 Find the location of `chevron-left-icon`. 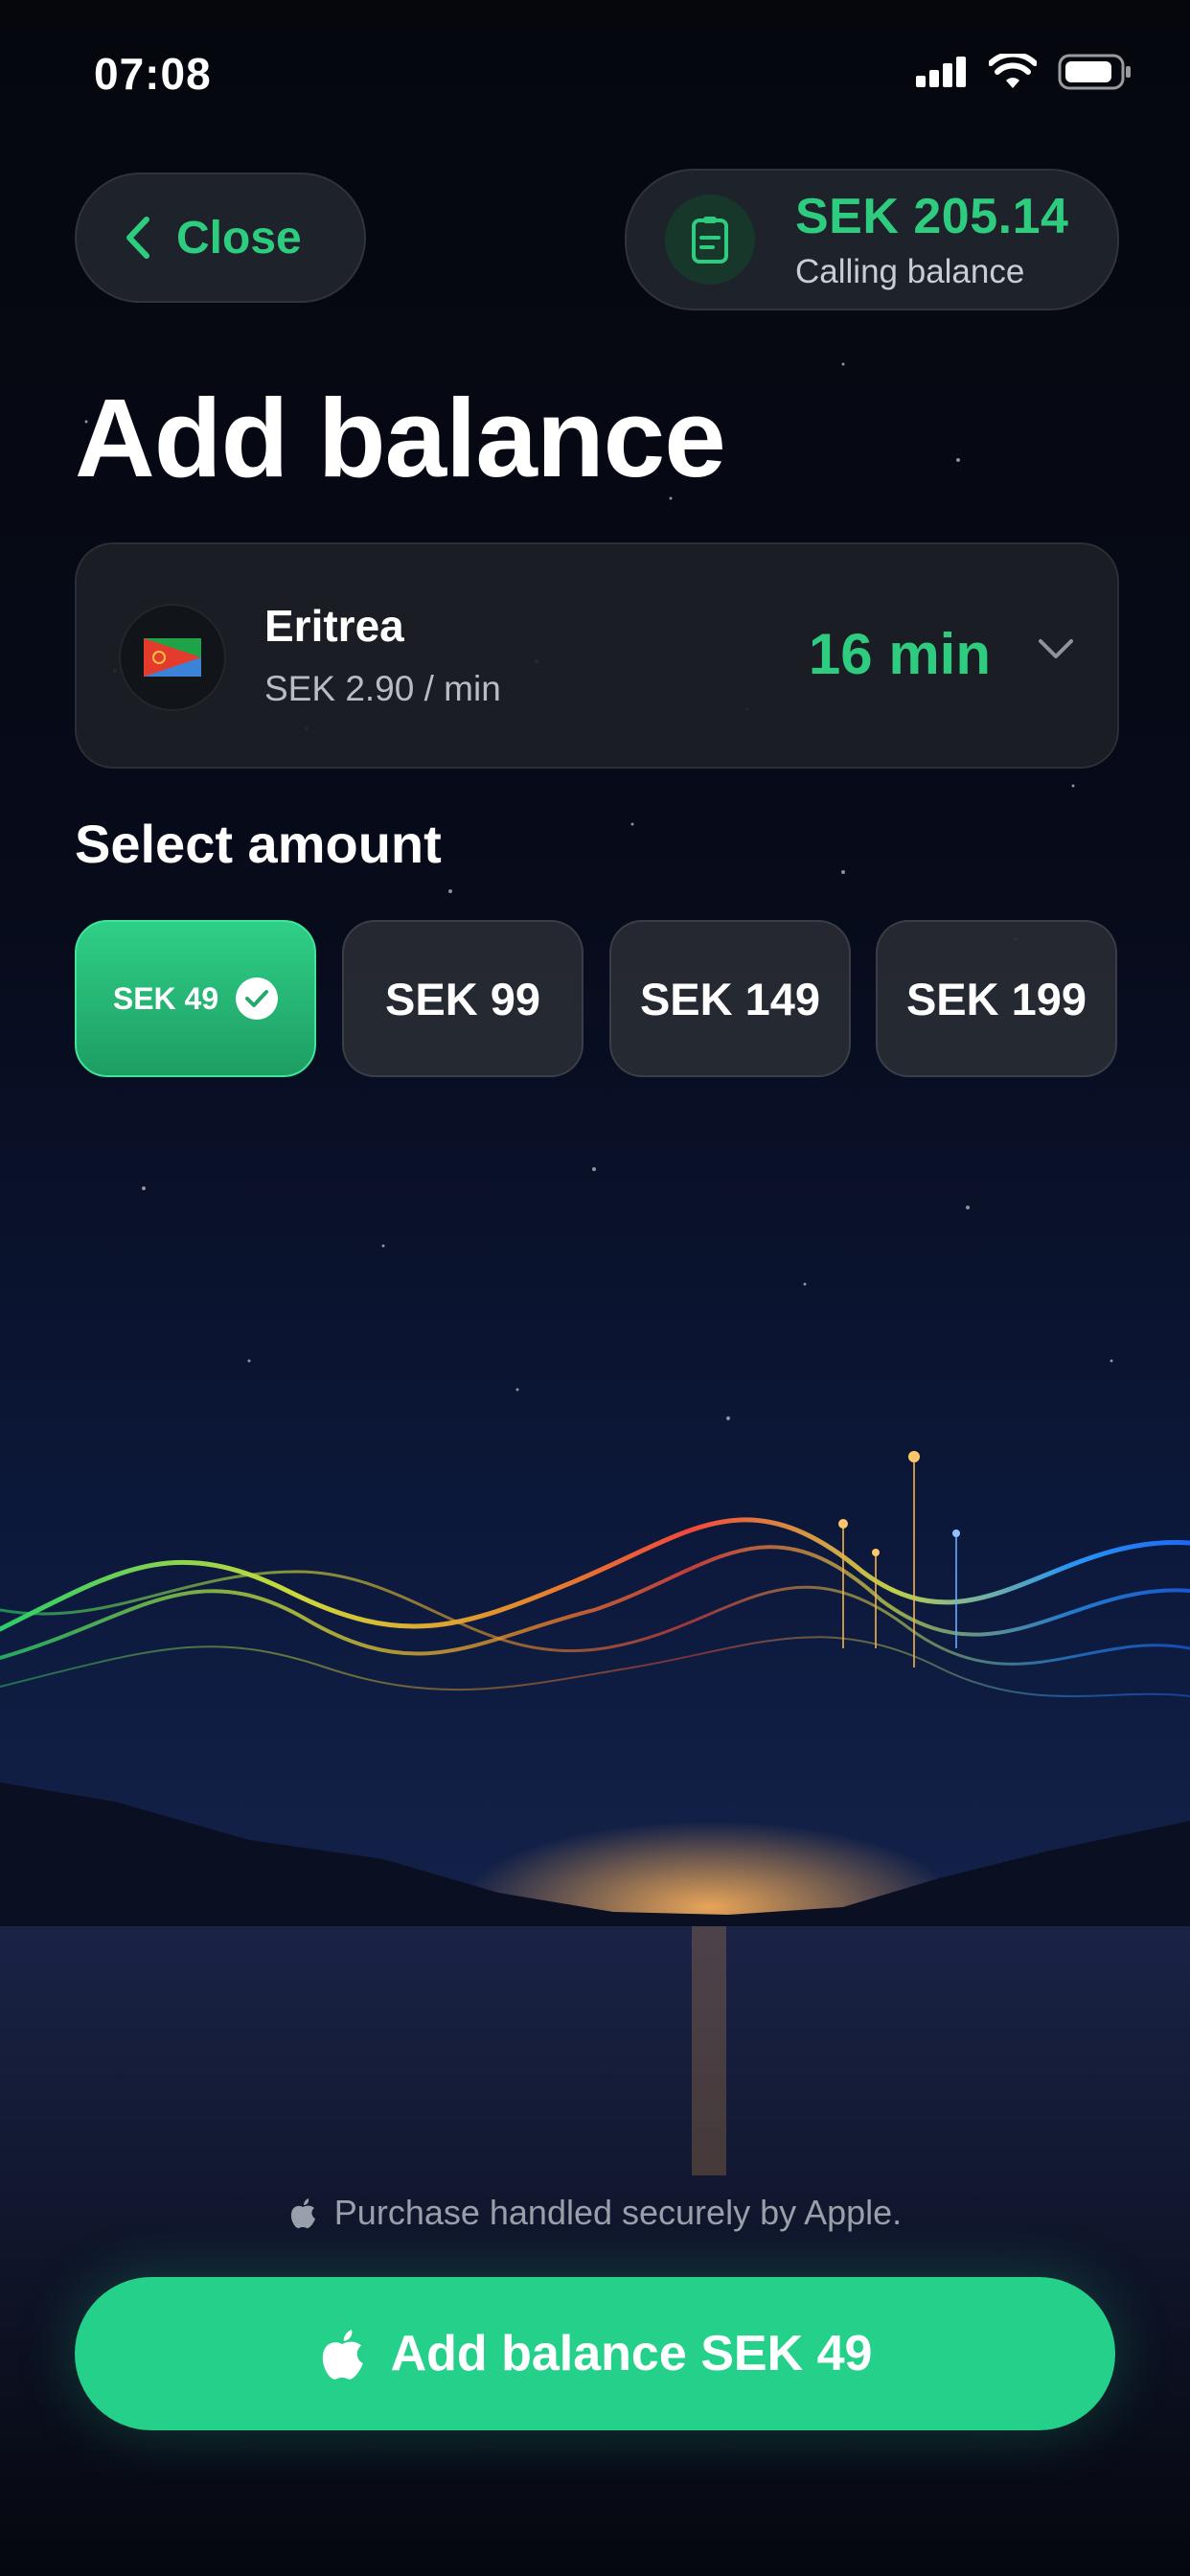

chevron-left-icon is located at coordinates (137, 238).